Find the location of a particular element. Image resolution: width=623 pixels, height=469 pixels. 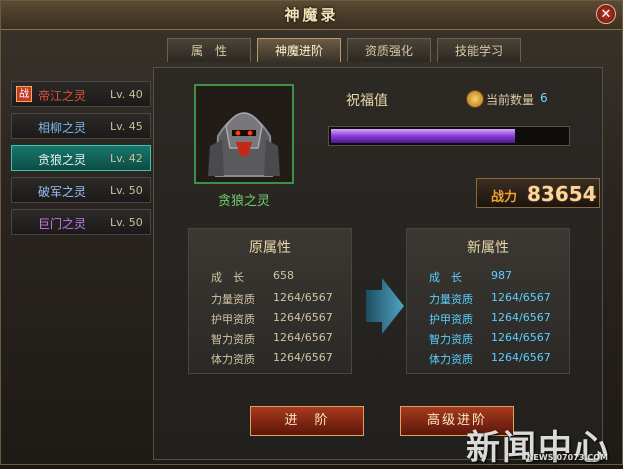

site-watermark: 新闻中心 NEWS.07073.COM is located at coordinates (541, 444).